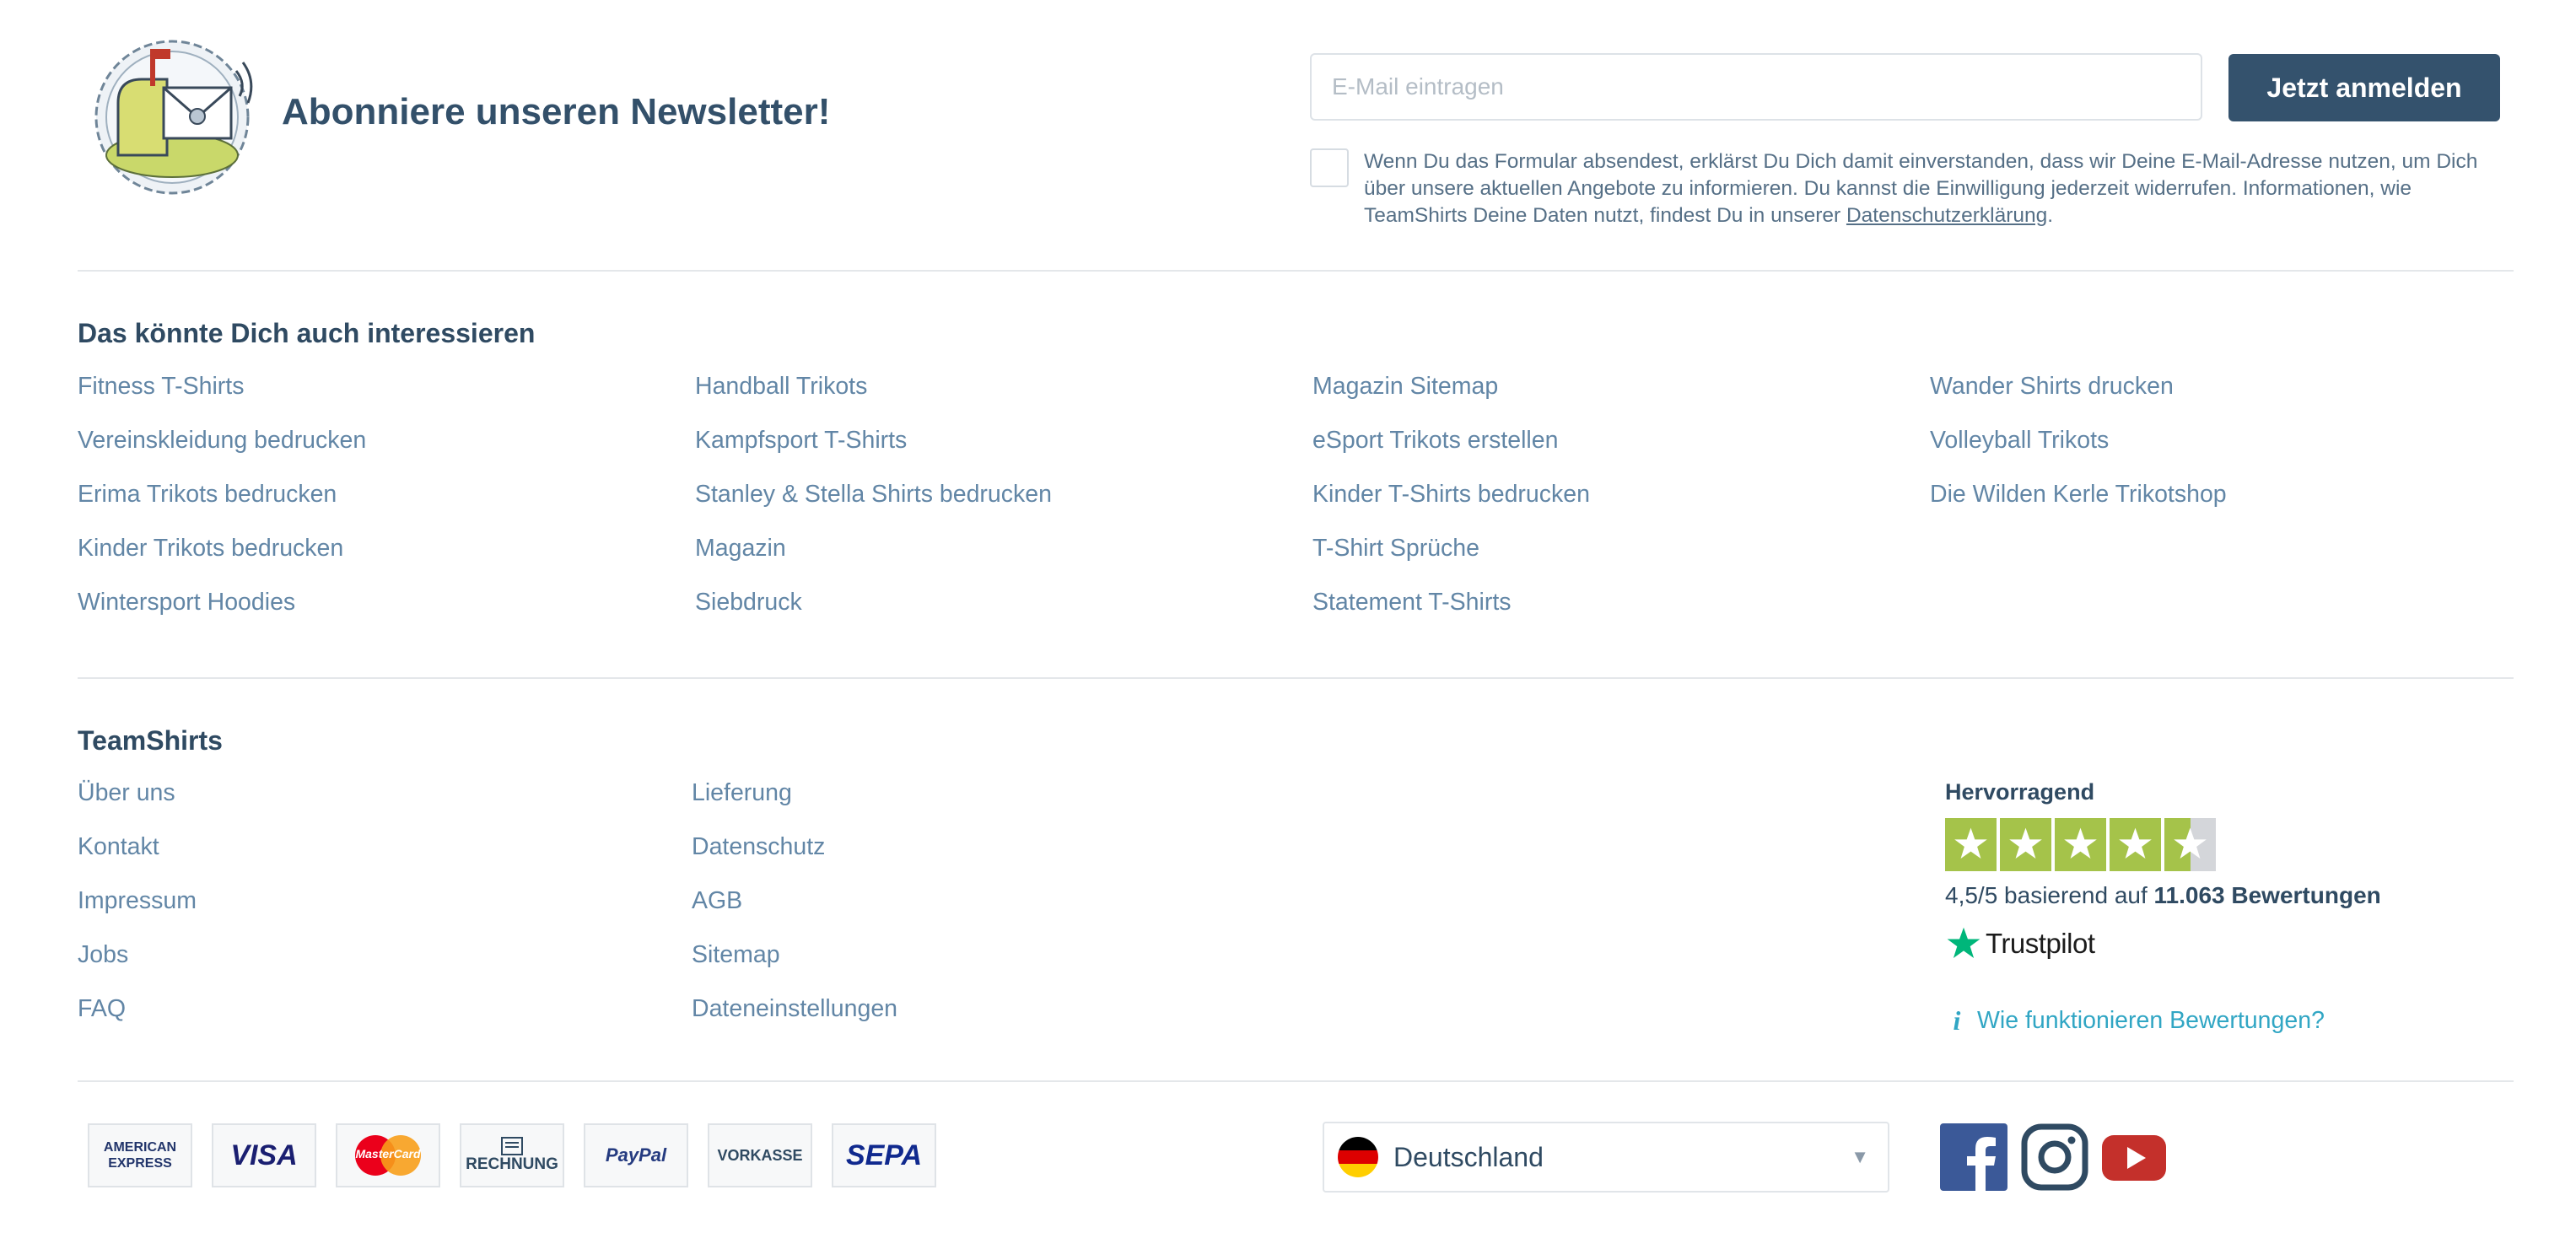 The width and height of the screenshot is (2576, 1233). Describe the element at coordinates (2267, 895) in the screenshot. I see `review-count: 11.063 Bewertungen` at that location.